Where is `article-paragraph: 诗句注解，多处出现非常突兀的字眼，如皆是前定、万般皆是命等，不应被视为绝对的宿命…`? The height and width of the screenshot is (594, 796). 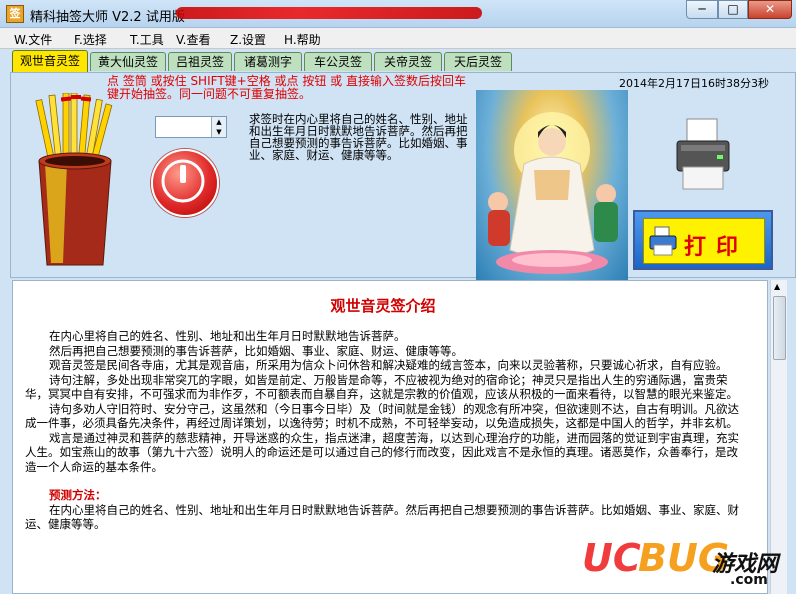
article-paragraph: 诗句注解，多处出现非常突兀的字眼，如皆是前定、万般皆是命等，不应被视为绝对的宿命… is located at coordinates (381, 387).